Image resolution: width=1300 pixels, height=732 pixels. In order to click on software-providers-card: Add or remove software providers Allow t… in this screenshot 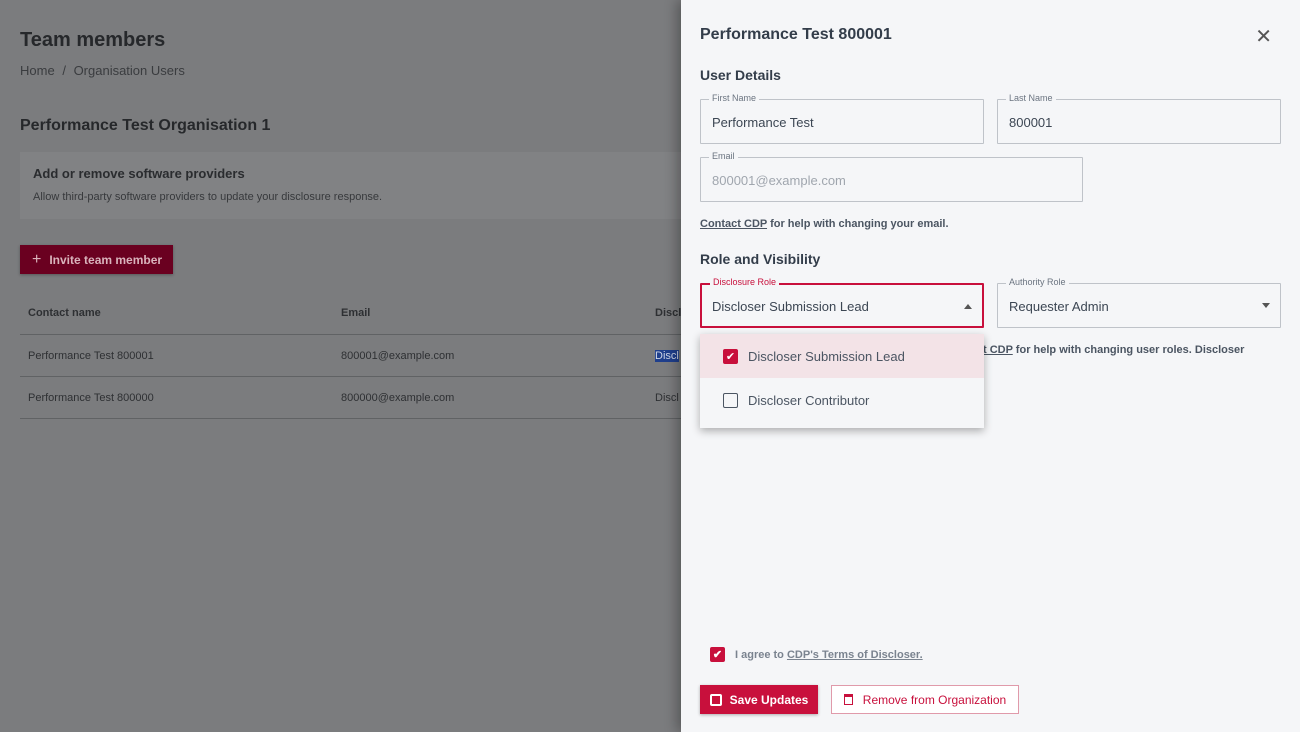, I will do `click(370, 185)`.